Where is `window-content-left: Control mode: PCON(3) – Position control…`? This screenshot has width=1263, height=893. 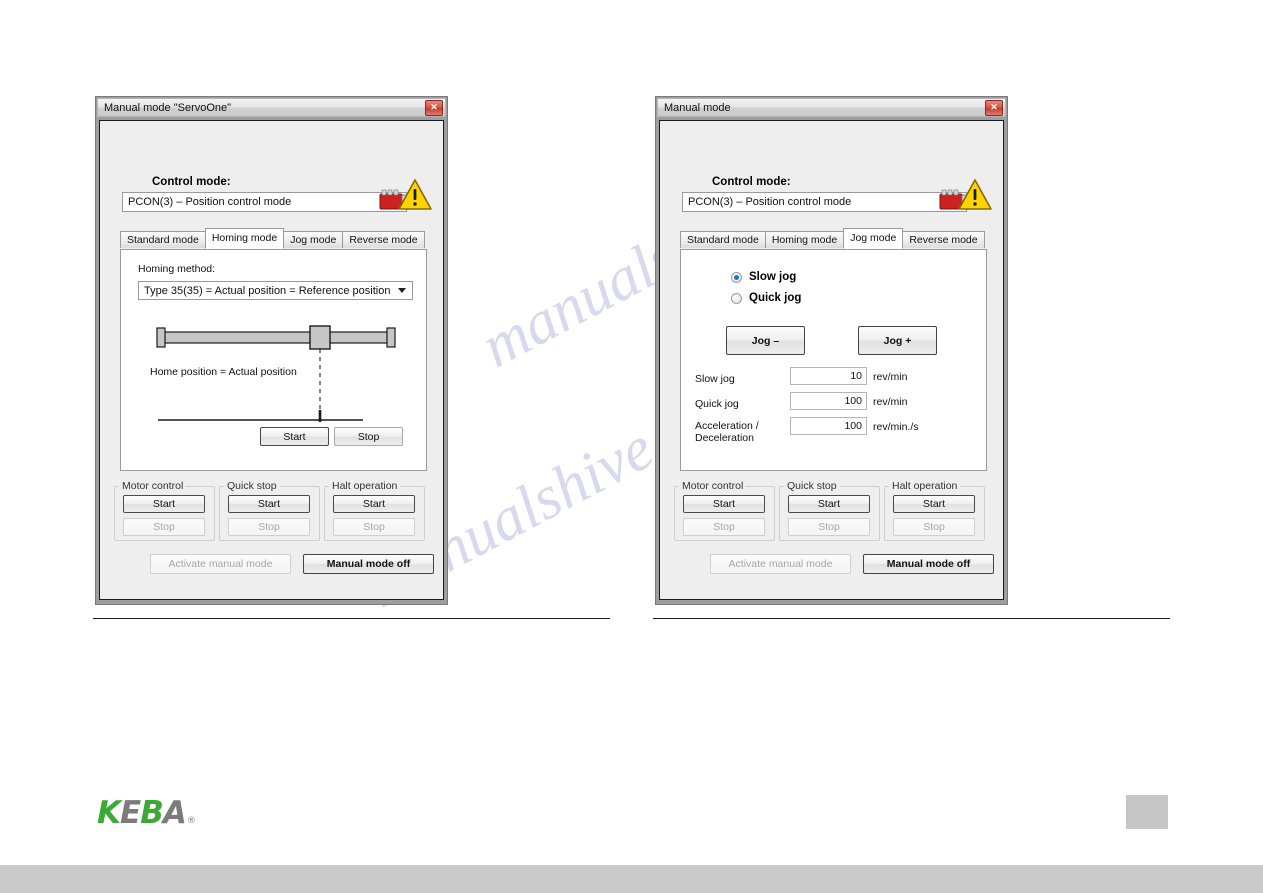
window-content-left: Control mode: PCON(3) – Position control… is located at coordinates (271, 360).